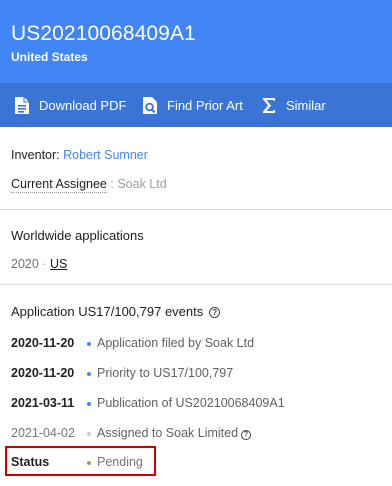 Image resolution: width=392 pixels, height=486 pixels. What do you see at coordinates (105, 155) in the screenshot?
I see `inventor-link: Robert Sumner` at bounding box center [105, 155].